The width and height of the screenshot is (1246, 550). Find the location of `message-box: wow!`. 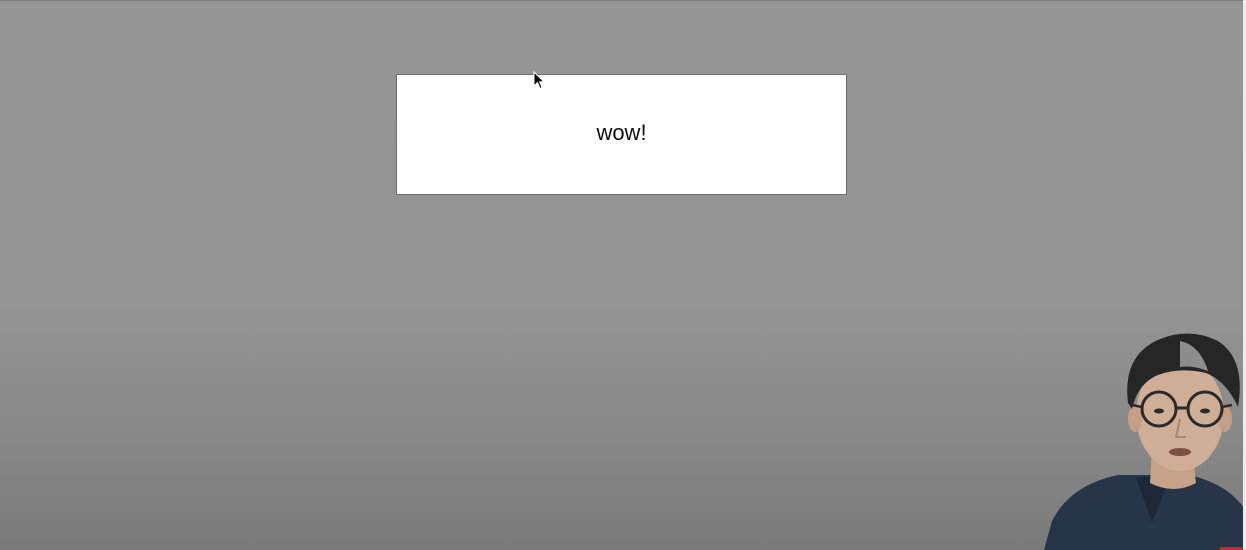

message-box: wow! is located at coordinates (621, 134).